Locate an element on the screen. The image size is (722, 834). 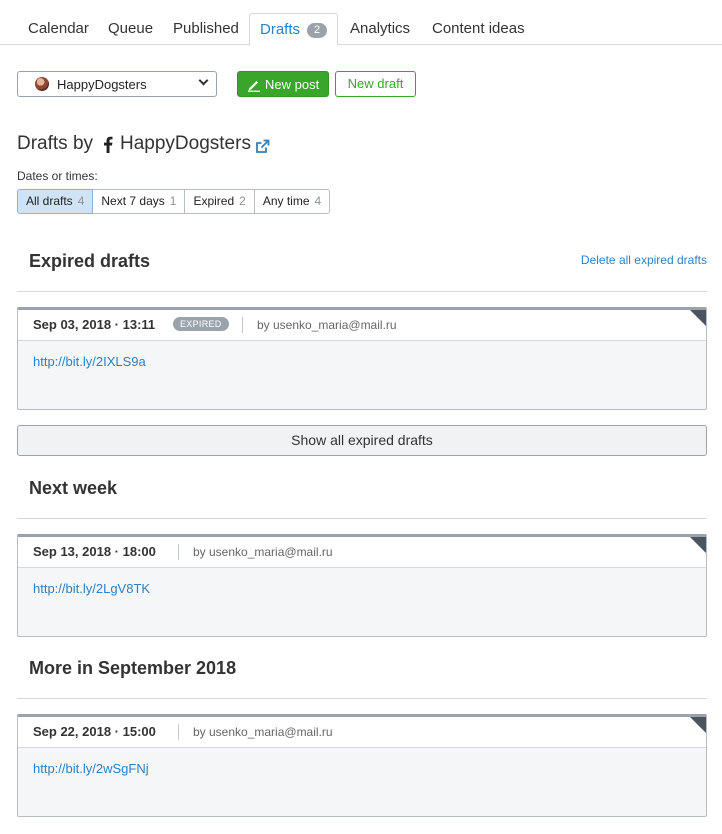
filter-expired: Expired 2 is located at coordinates (220, 201).